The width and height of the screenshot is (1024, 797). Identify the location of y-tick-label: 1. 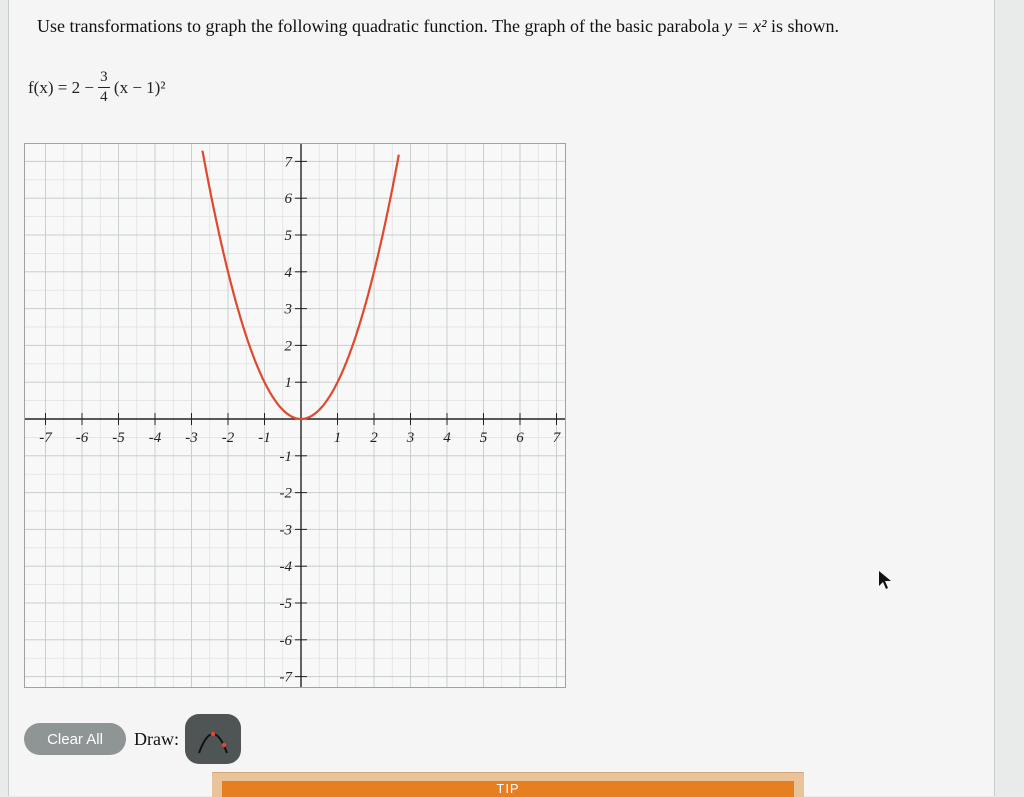
(289, 383).